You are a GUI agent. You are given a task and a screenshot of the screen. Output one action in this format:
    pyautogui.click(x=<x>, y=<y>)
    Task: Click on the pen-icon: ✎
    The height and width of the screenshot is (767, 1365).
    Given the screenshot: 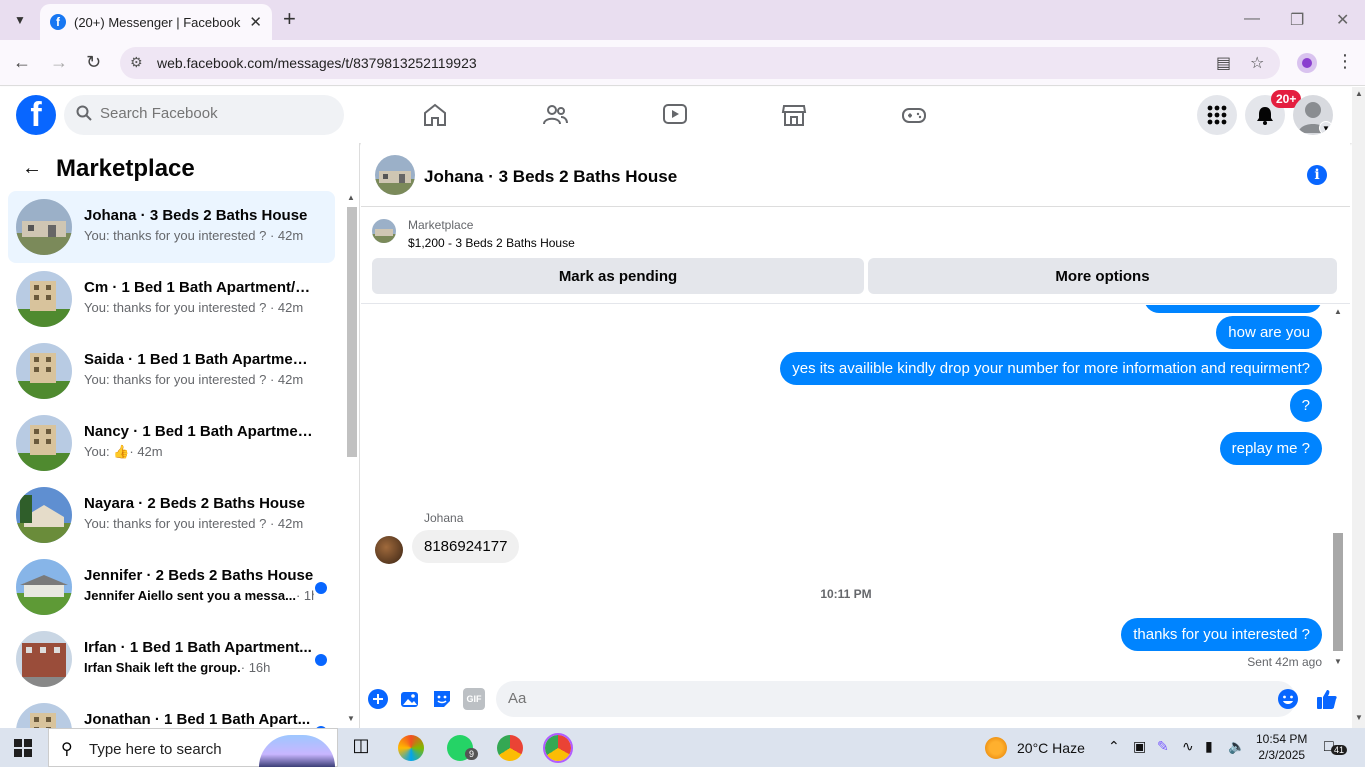 What is the action you would take?
    pyautogui.click(x=1163, y=746)
    